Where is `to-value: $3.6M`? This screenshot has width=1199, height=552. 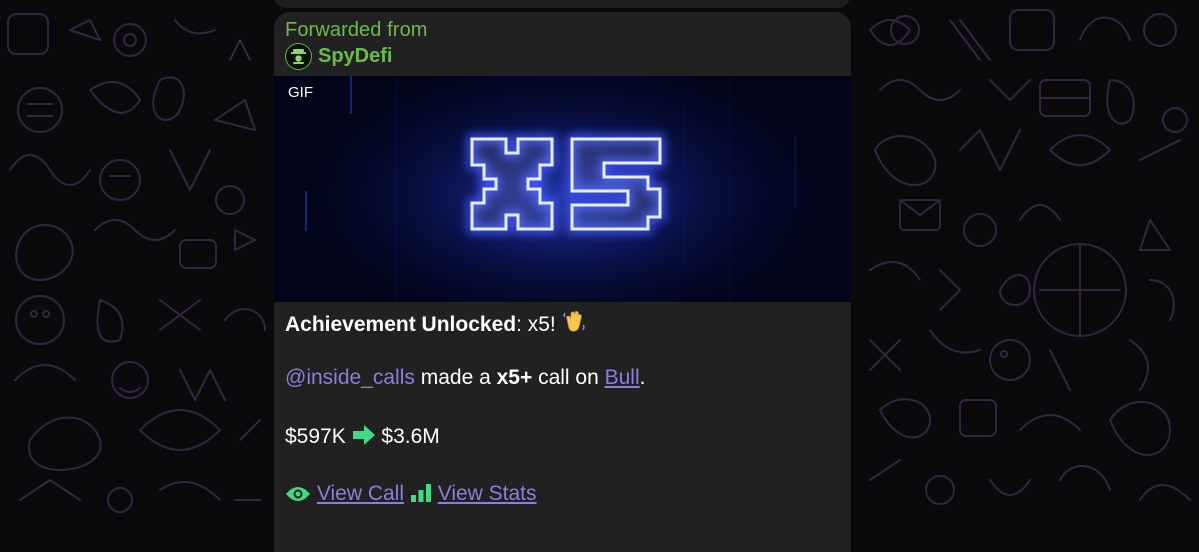 to-value: $3.6M is located at coordinates (410, 436).